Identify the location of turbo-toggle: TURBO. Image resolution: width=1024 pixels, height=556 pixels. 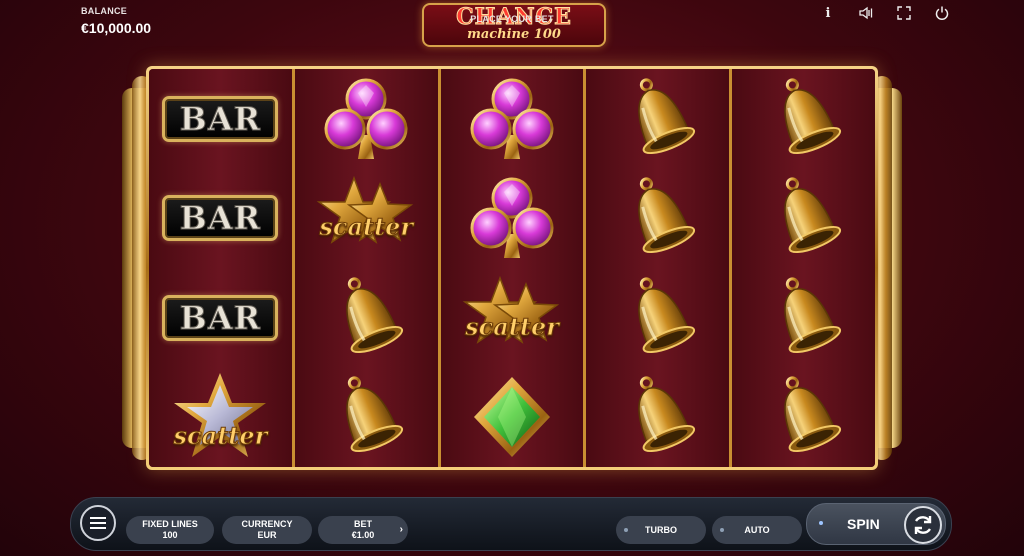
(661, 530).